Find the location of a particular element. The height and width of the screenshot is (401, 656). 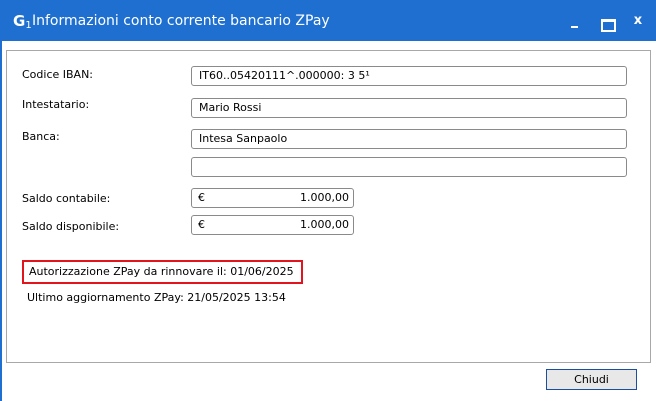

bank-label: Banca: is located at coordinates (41, 136).